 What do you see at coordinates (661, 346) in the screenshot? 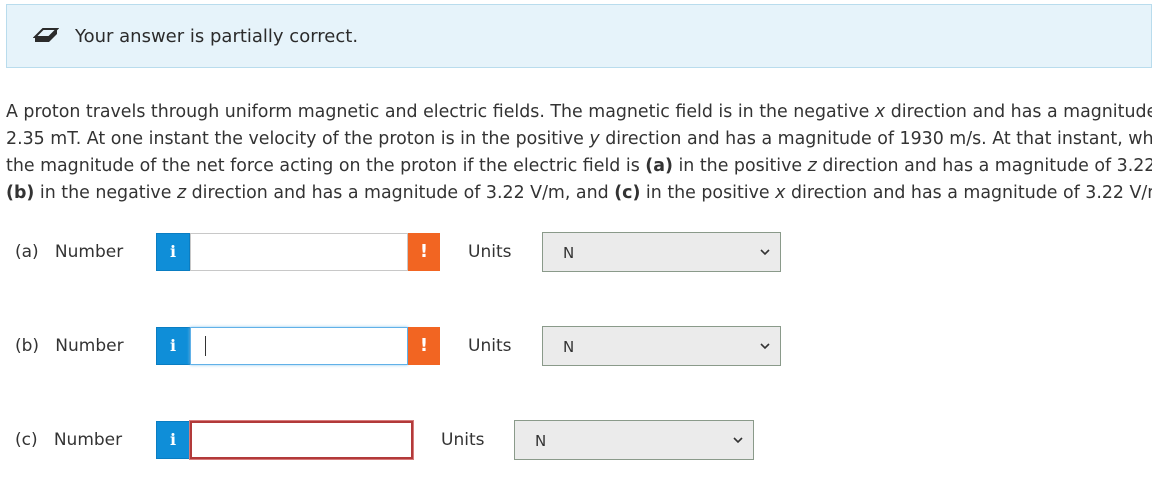
I see `units-select-b: N` at bounding box center [661, 346].